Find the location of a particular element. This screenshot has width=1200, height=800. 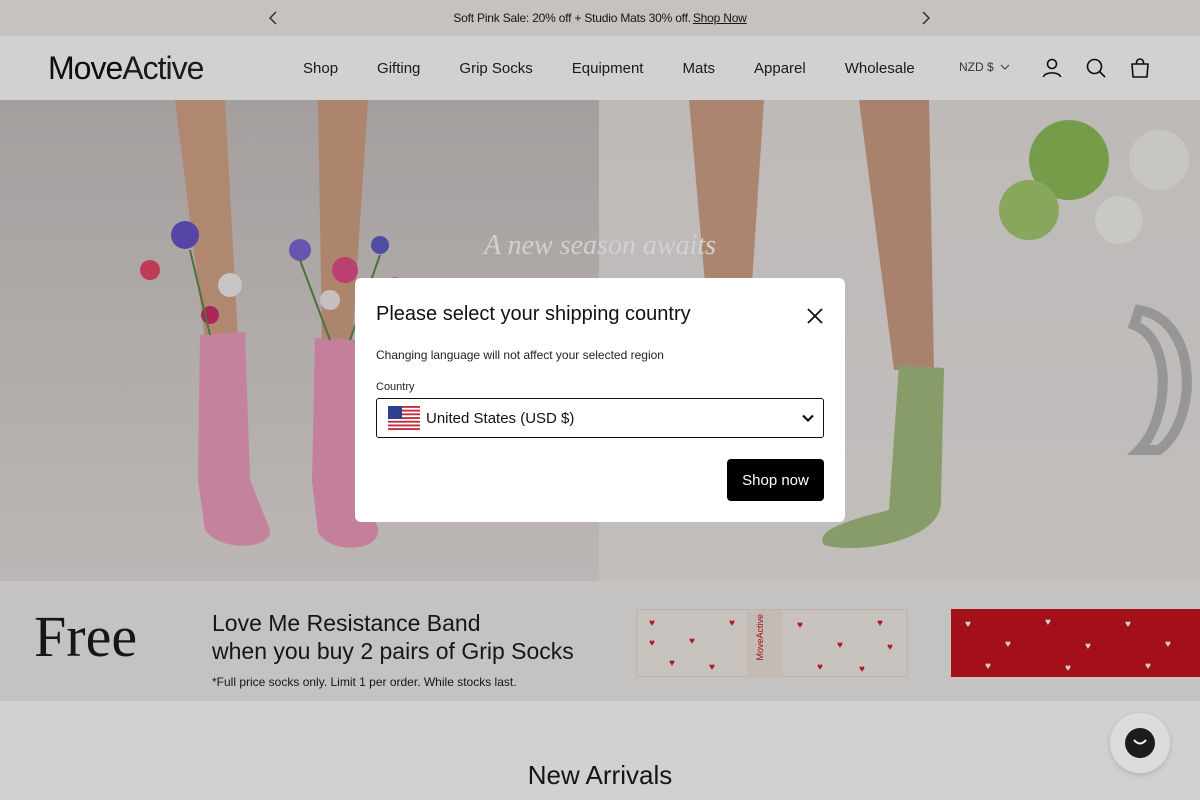

chat-button is located at coordinates (1140, 743).